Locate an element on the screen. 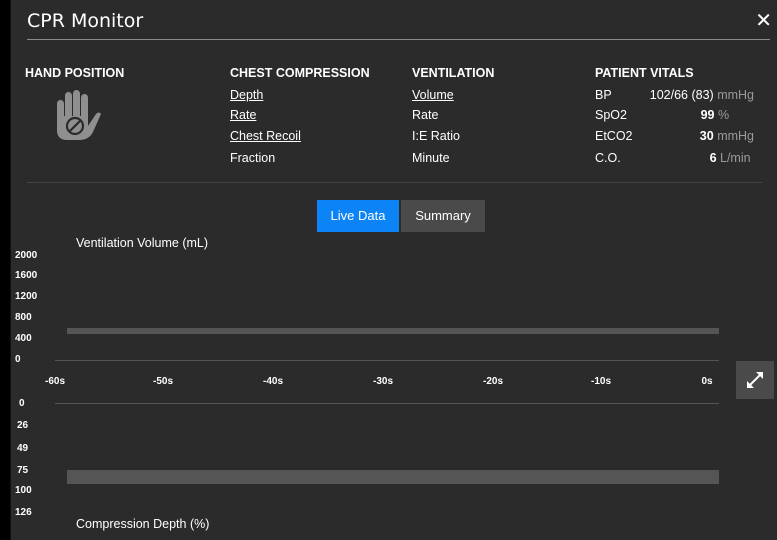  summary-tab: Summary is located at coordinates (443, 216).